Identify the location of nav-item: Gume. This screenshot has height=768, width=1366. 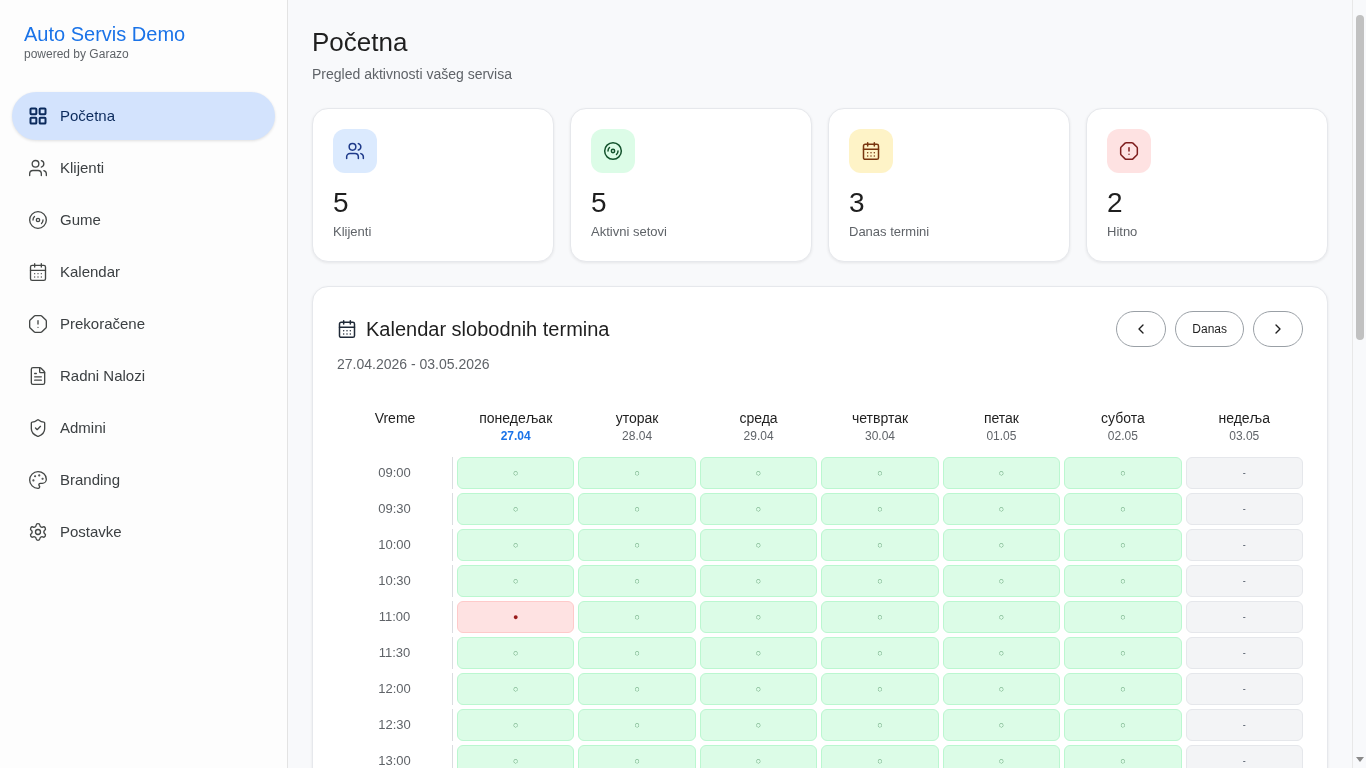
(143, 220).